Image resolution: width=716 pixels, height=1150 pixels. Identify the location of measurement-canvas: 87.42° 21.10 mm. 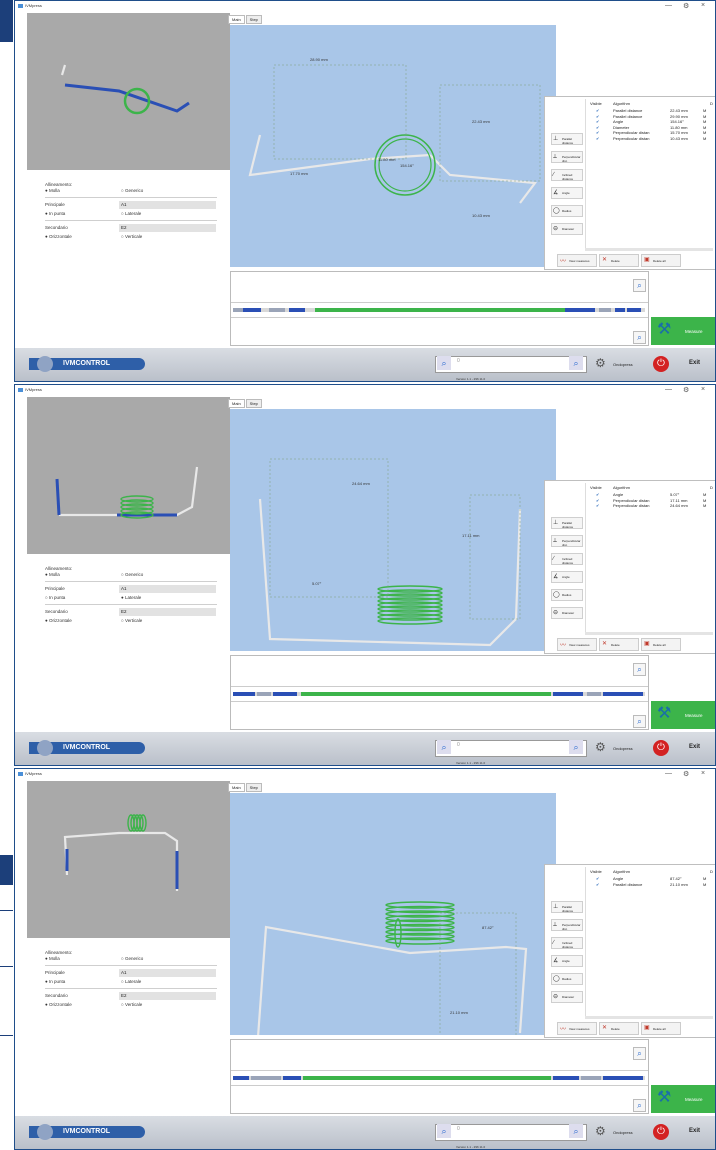
(393, 914).